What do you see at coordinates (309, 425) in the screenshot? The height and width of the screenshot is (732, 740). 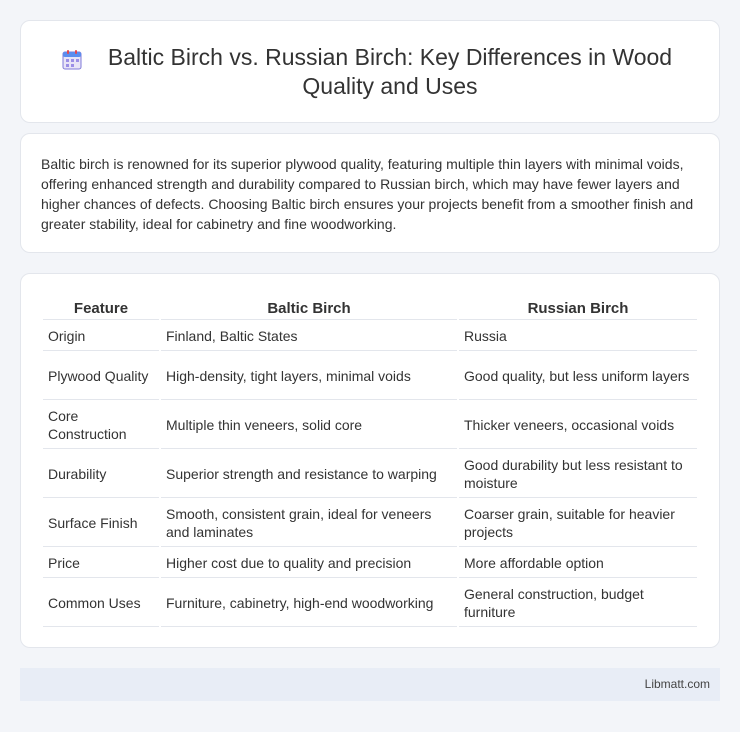 I see `baltic-cell: Multiple thin veneers, solid core` at bounding box center [309, 425].